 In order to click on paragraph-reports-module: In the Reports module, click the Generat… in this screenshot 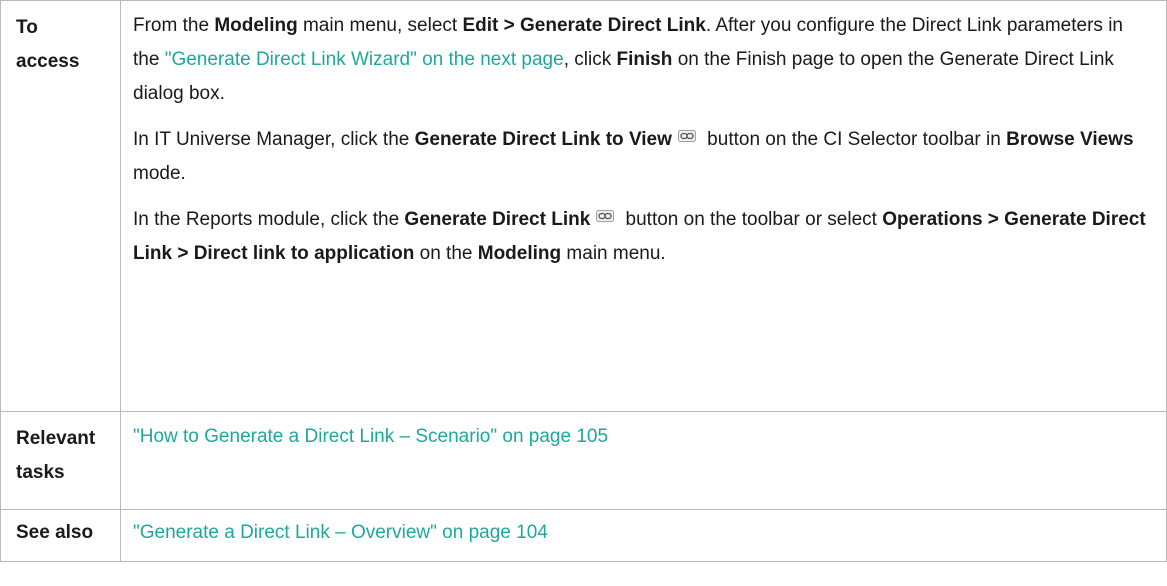, I will do `click(643, 237)`.